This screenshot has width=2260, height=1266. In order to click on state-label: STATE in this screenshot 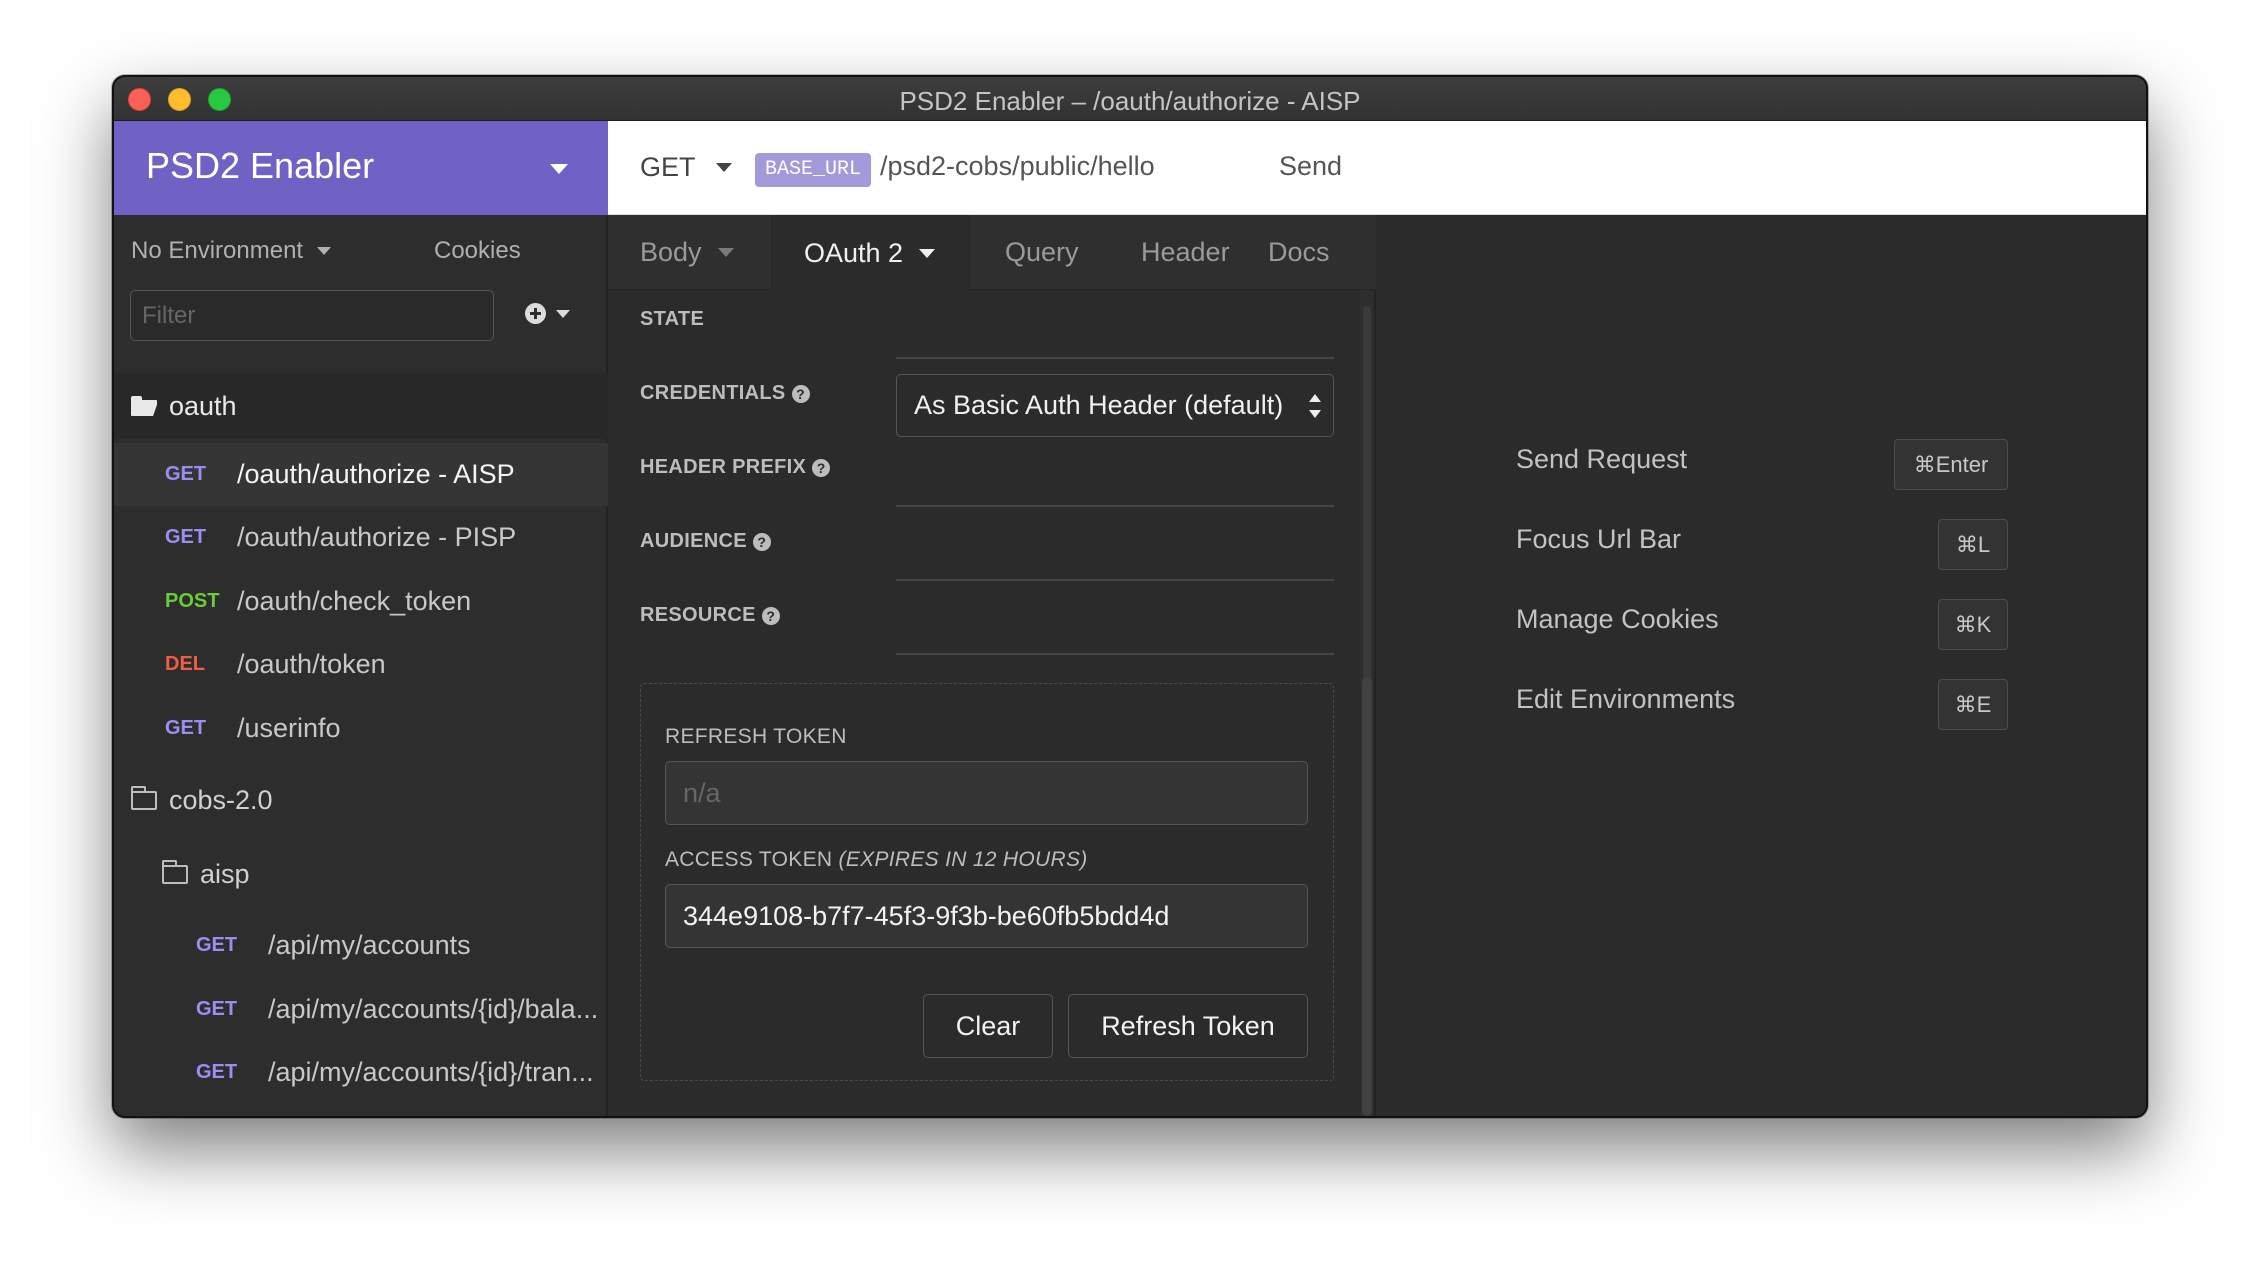, I will do `click(672, 319)`.